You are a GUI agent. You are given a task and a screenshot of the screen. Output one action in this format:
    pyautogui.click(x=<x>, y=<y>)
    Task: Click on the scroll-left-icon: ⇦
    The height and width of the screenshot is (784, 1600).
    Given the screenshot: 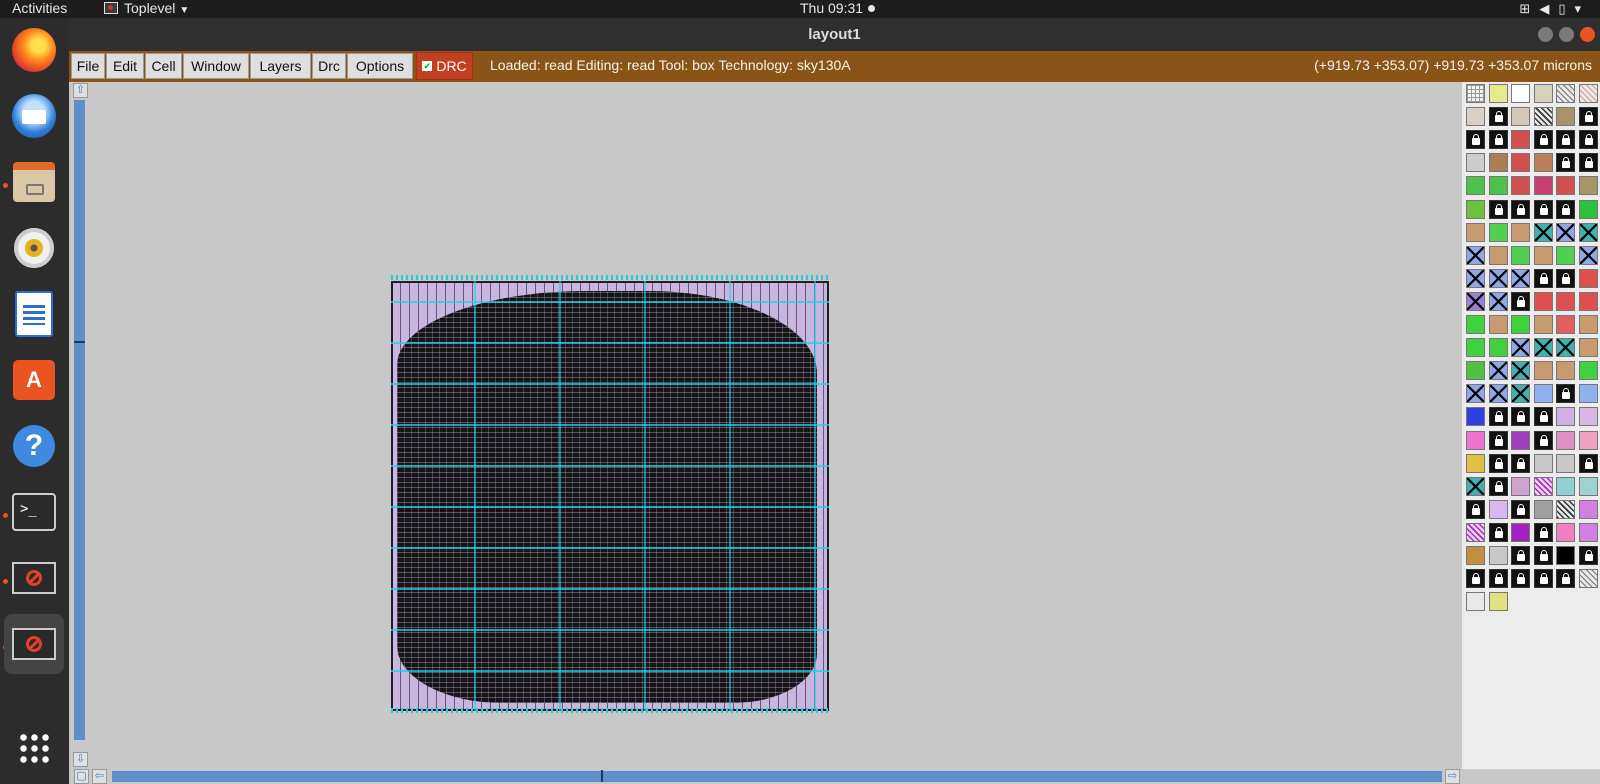 What is the action you would take?
    pyautogui.click(x=99, y=776)
    